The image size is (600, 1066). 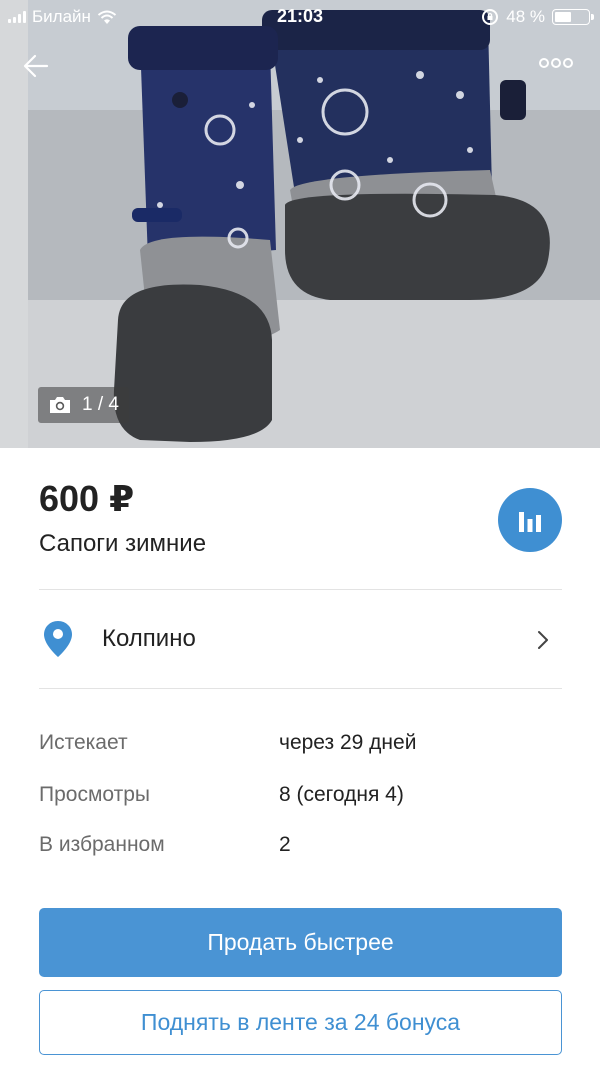 I want to click on bar-chart-icon, so click(x=530, y=522).